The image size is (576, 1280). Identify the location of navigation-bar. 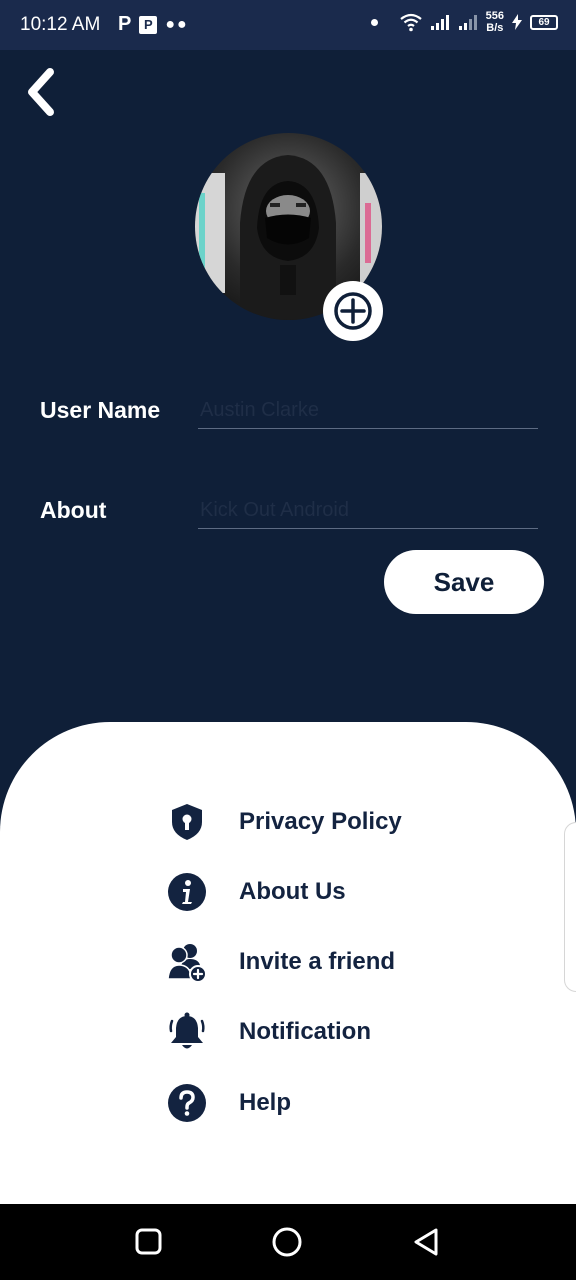
(288, 1242).